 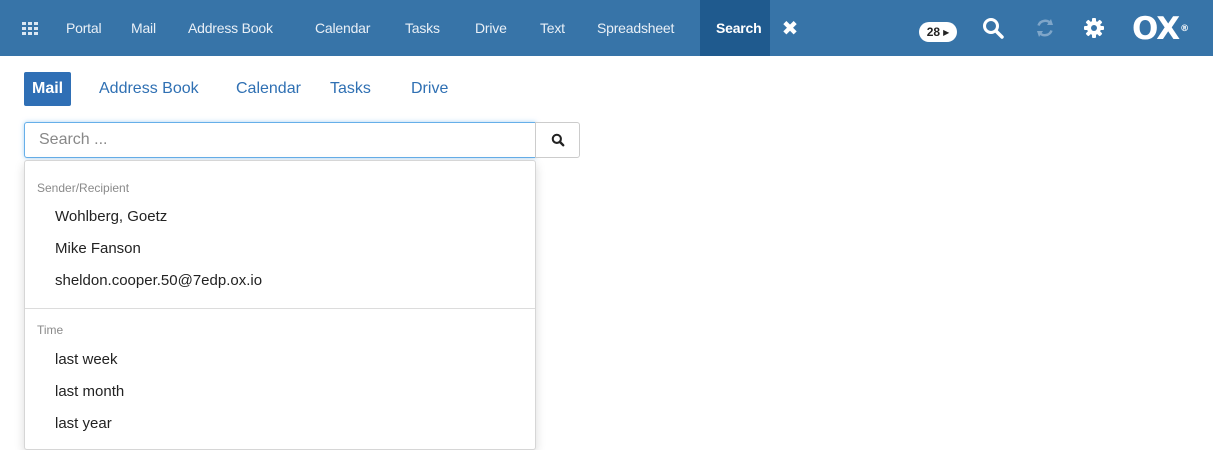 I want to click on app-tab-mail: Mail, so click(x=143, y=28).